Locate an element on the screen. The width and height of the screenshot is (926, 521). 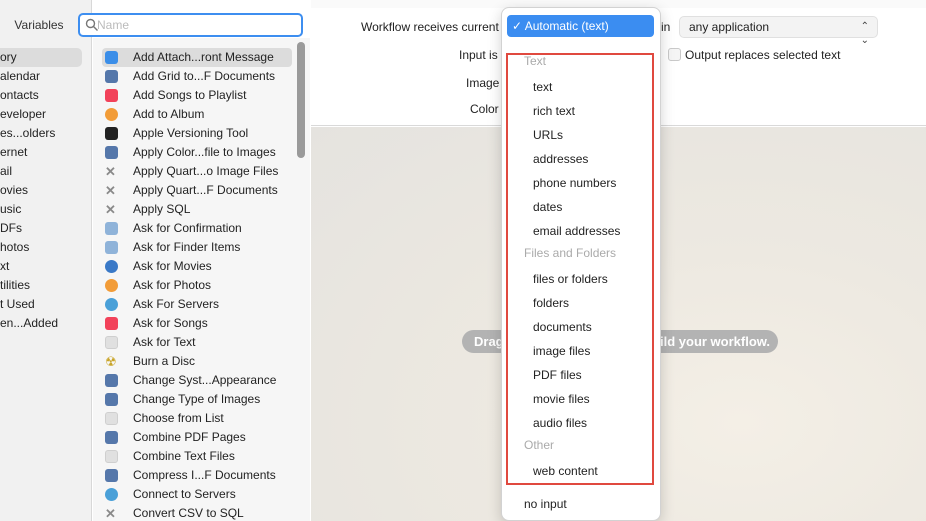
photos-icon is located at coordinates (111, 285).